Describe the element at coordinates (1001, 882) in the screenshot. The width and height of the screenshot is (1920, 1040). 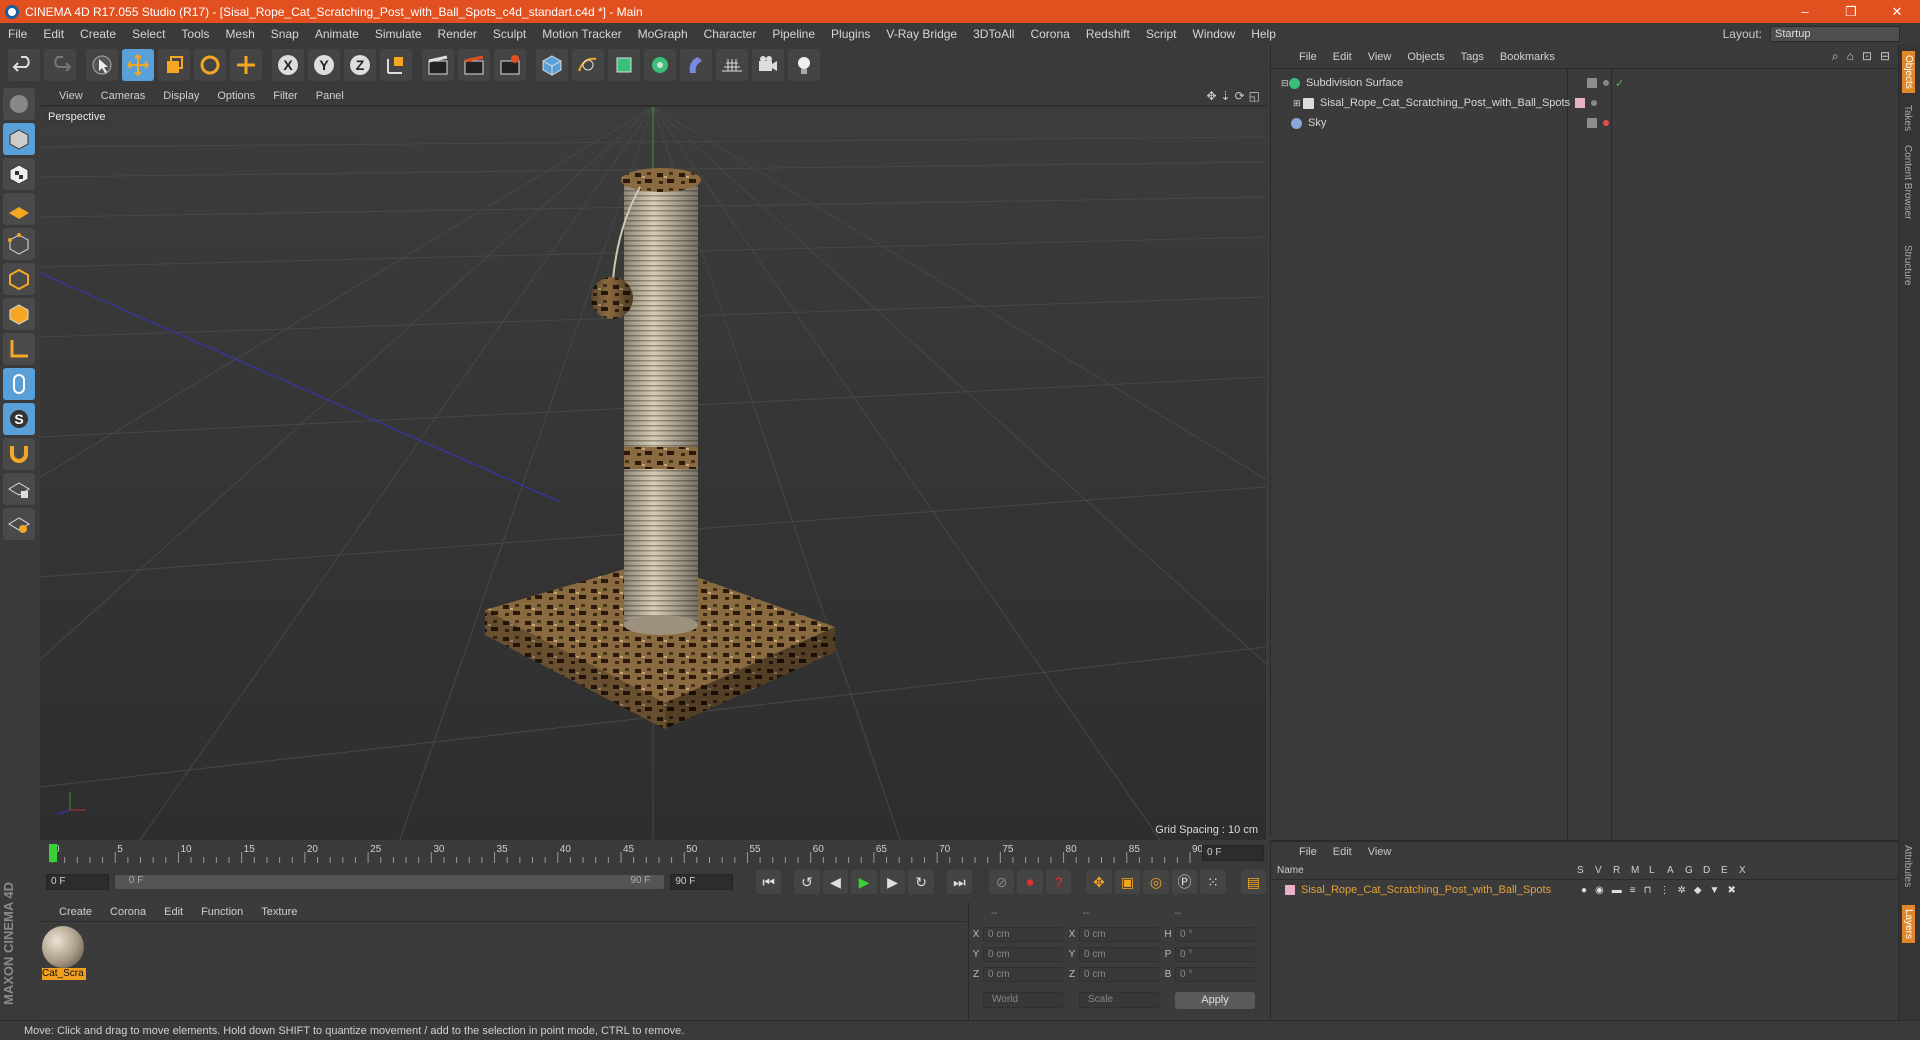
I see `keyframe-selection-button: ⊘` at that location.